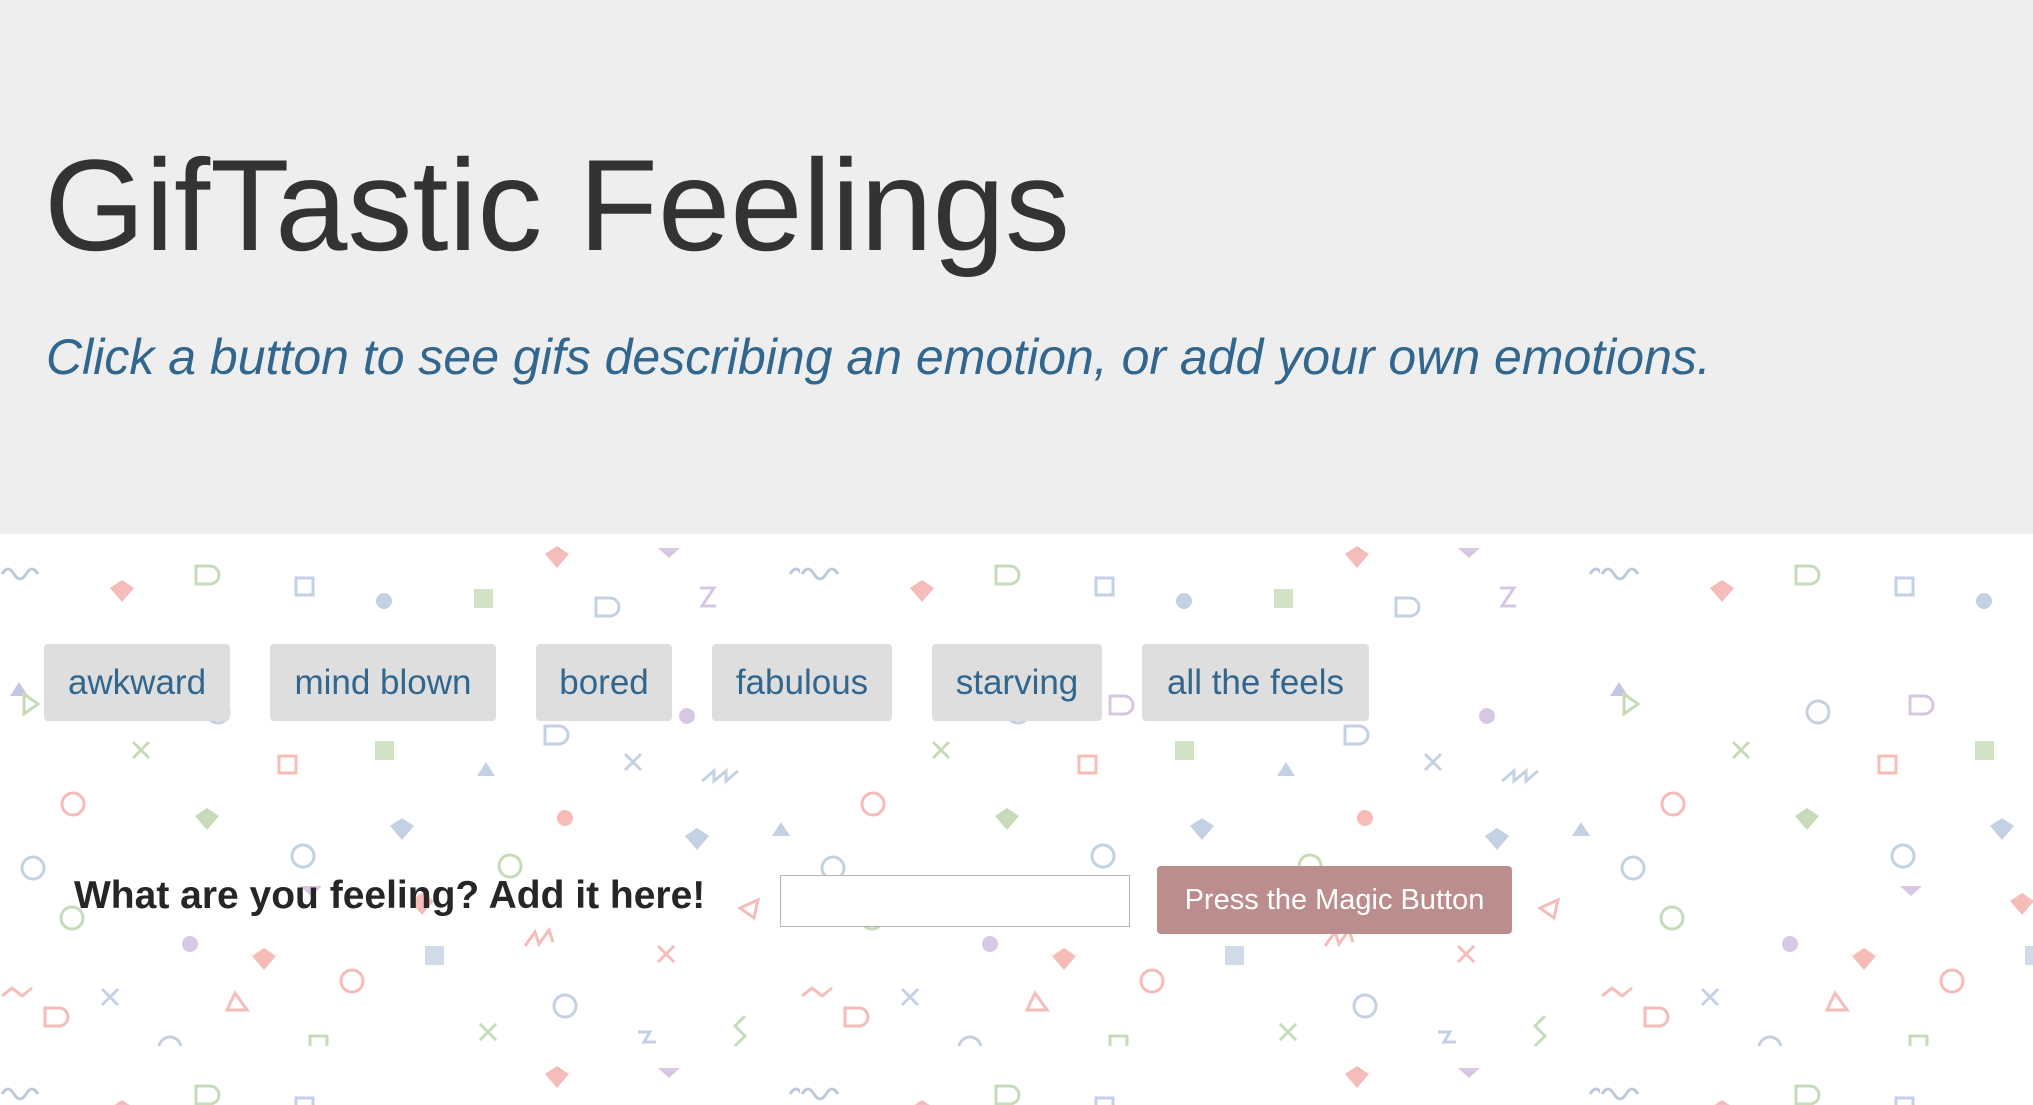  Describe the element at coordinates (1255, 682) in the screenshot. I see `emotion-button-all-the-feels: all the feels` at that location.